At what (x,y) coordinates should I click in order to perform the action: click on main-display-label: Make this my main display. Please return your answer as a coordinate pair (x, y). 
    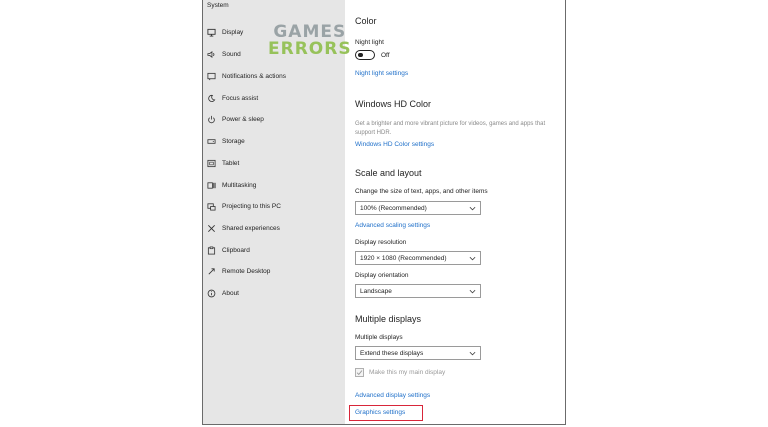
    Looking at the image, I should click on (407, 372).